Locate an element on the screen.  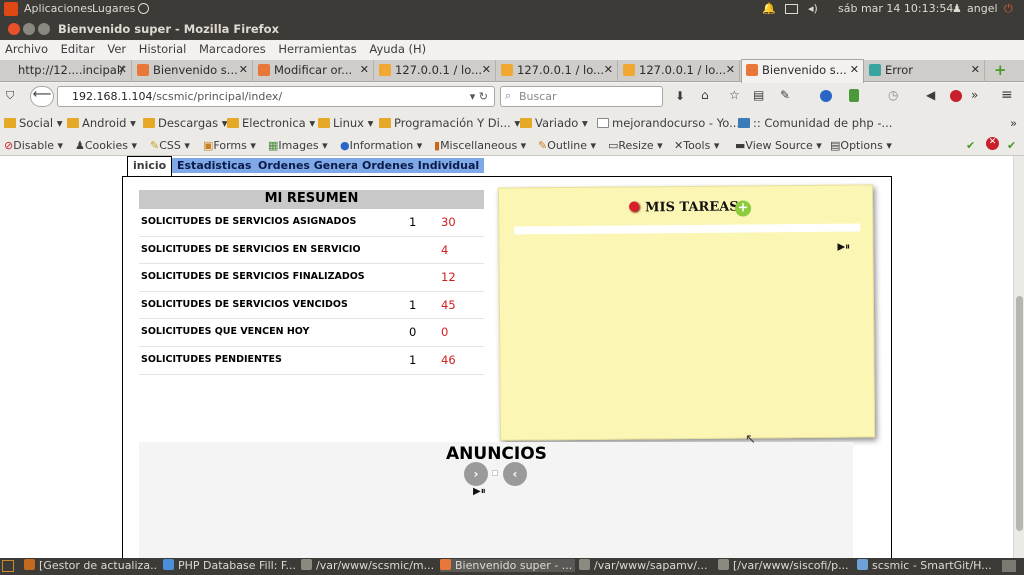
tools-icon: ✎ is located at coordinates (785, 95).